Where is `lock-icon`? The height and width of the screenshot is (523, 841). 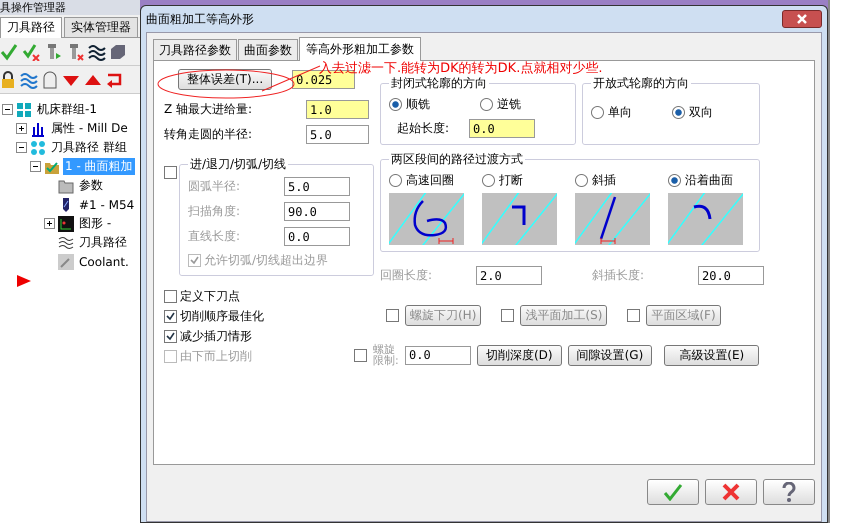 lock-icon is located at coordinates (8, 80).